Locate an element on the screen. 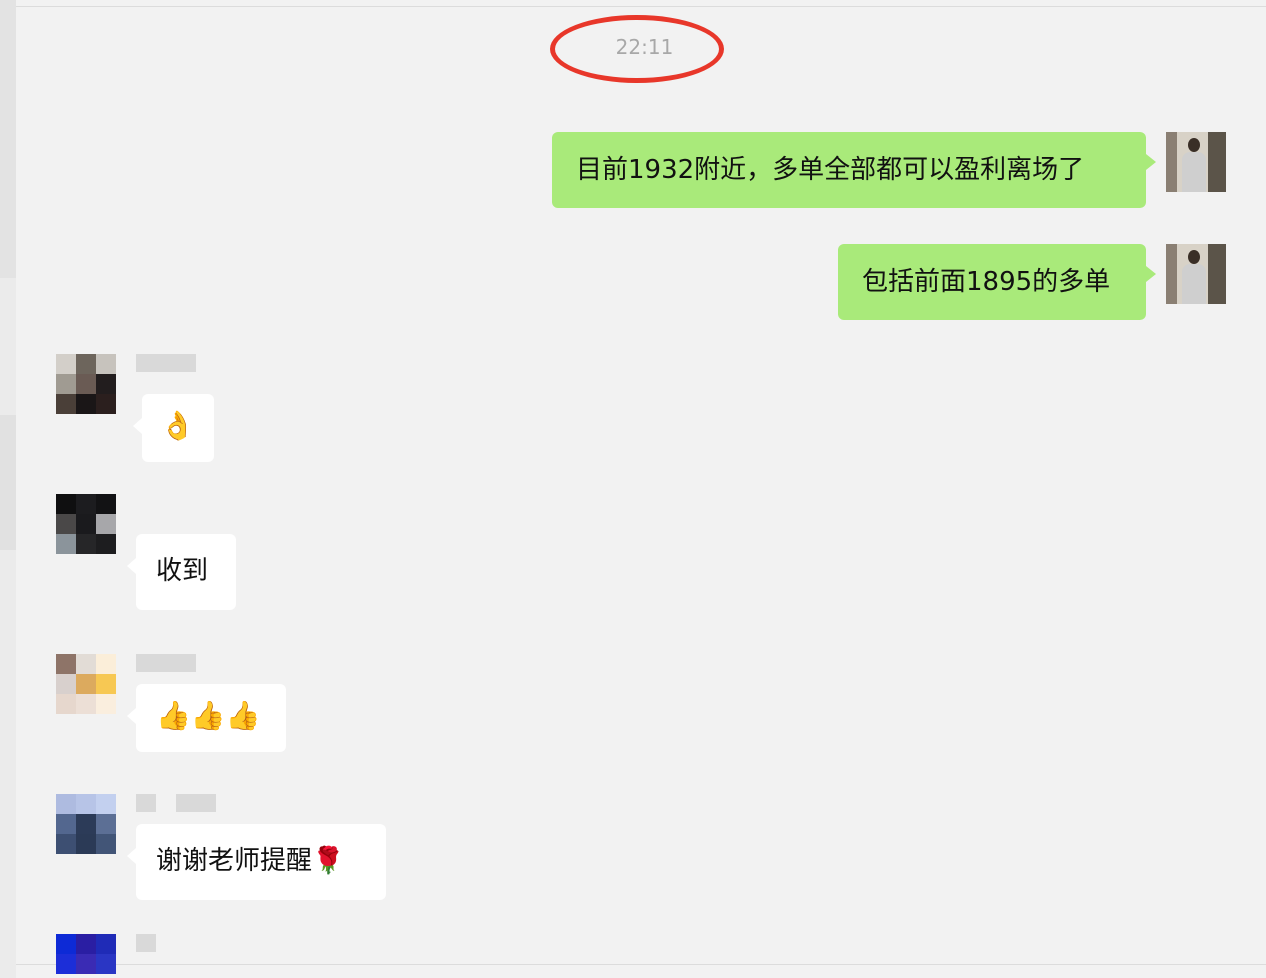 The height and width of the screenshot is (978, 1266). incoming-message-bubble: 👍👍👍 is located at coordinates (206, 718).